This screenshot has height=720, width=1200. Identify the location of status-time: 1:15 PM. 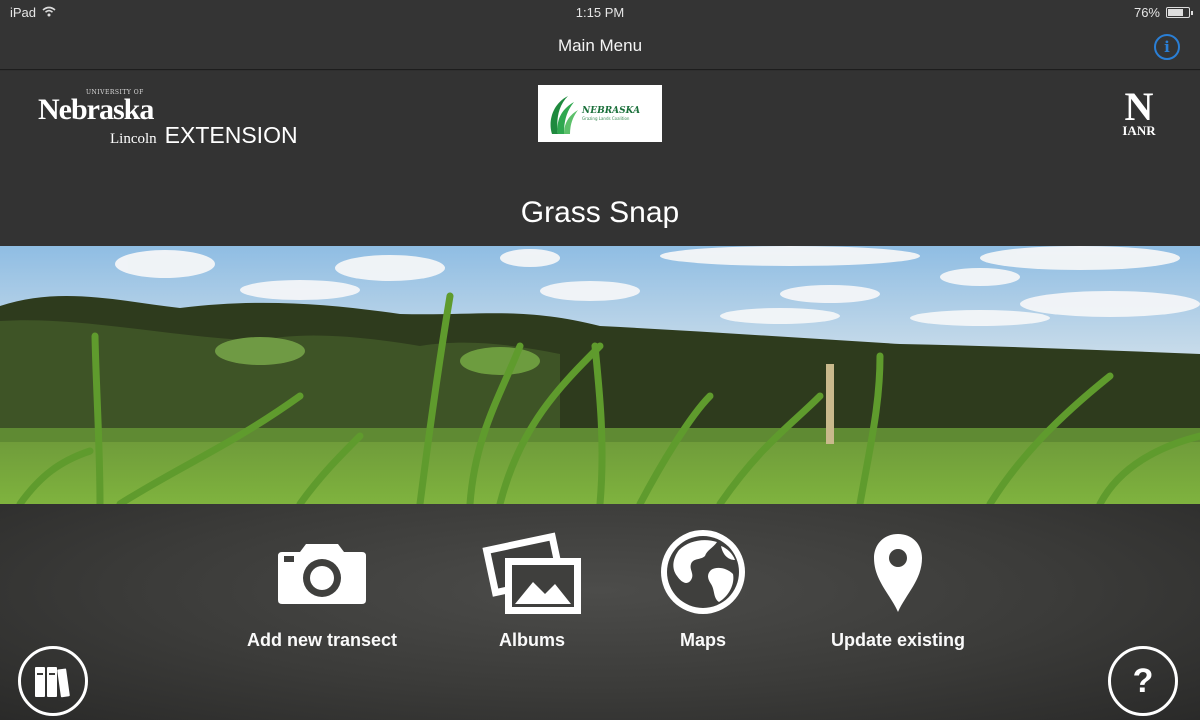
(600, 12).